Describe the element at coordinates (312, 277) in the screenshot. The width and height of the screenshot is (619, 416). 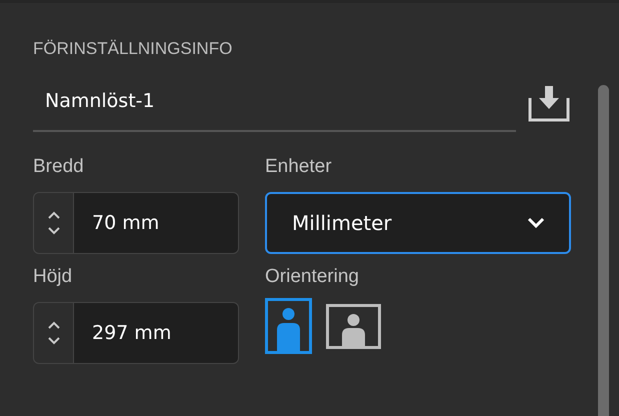
I see `field-label: Orientering` at that location.